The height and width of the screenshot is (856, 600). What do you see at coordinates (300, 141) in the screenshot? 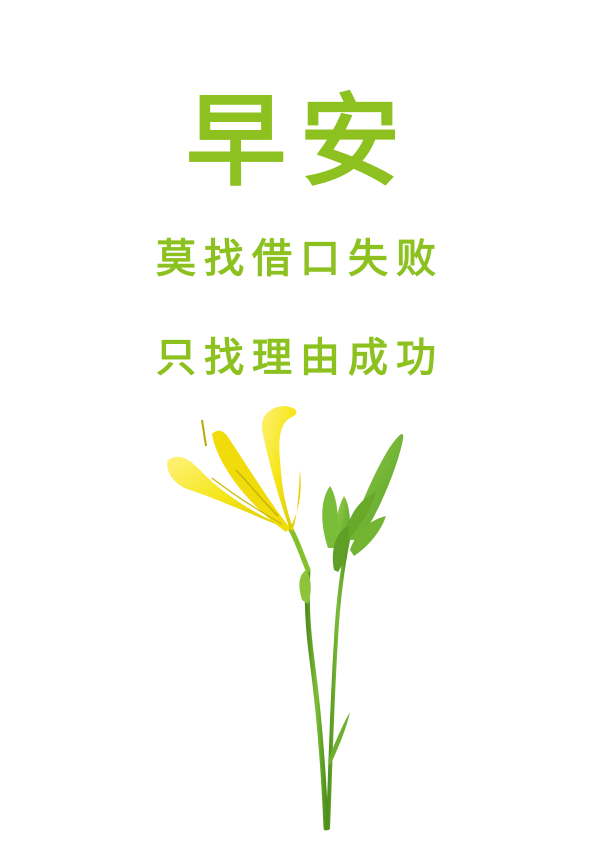
I see `greeting-title: 早安` at bounding box center [300, 141].